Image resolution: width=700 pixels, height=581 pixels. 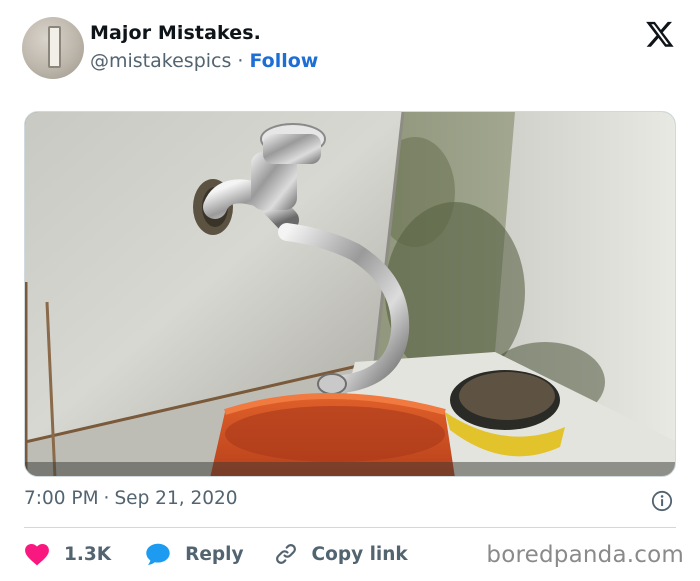 What do you see at coordinates (283, 61) in the screenshot?
I see `follow-button: Follow` at bounding box center [283, 61].